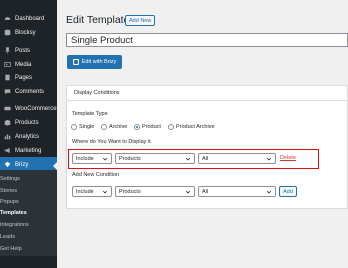 The height and width of the screenshot is (268, 348). Describe the element at coordinates (111, 142) in the screenshot. I see `where-display-label: Where do You Want to Display it` at that location.